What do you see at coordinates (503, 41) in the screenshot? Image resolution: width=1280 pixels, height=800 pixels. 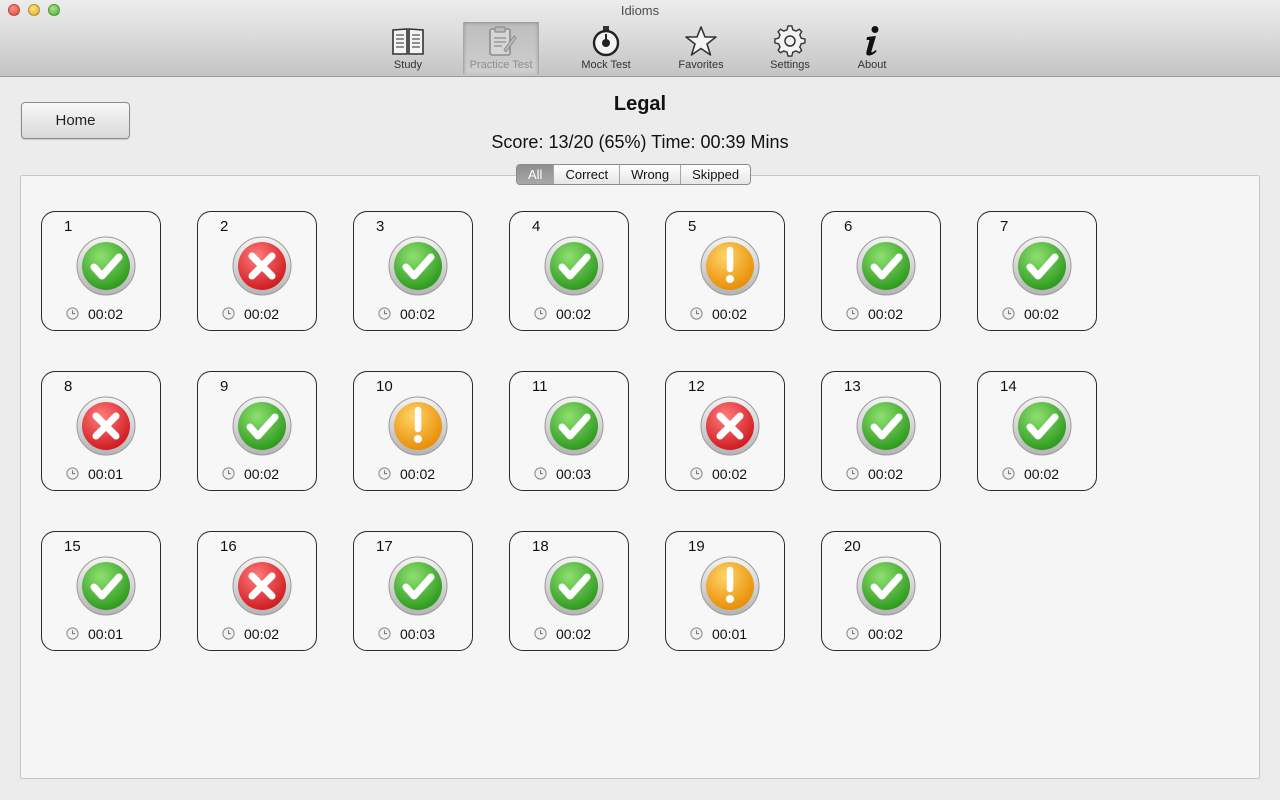 I see `clipboard-icon` at bounding box center [503, 41].